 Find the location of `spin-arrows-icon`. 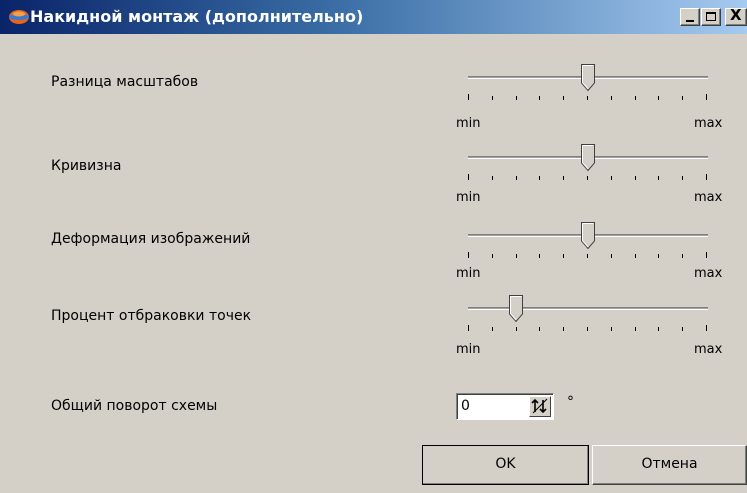

spin-arrows-icon is located at coordinates (539, 406).